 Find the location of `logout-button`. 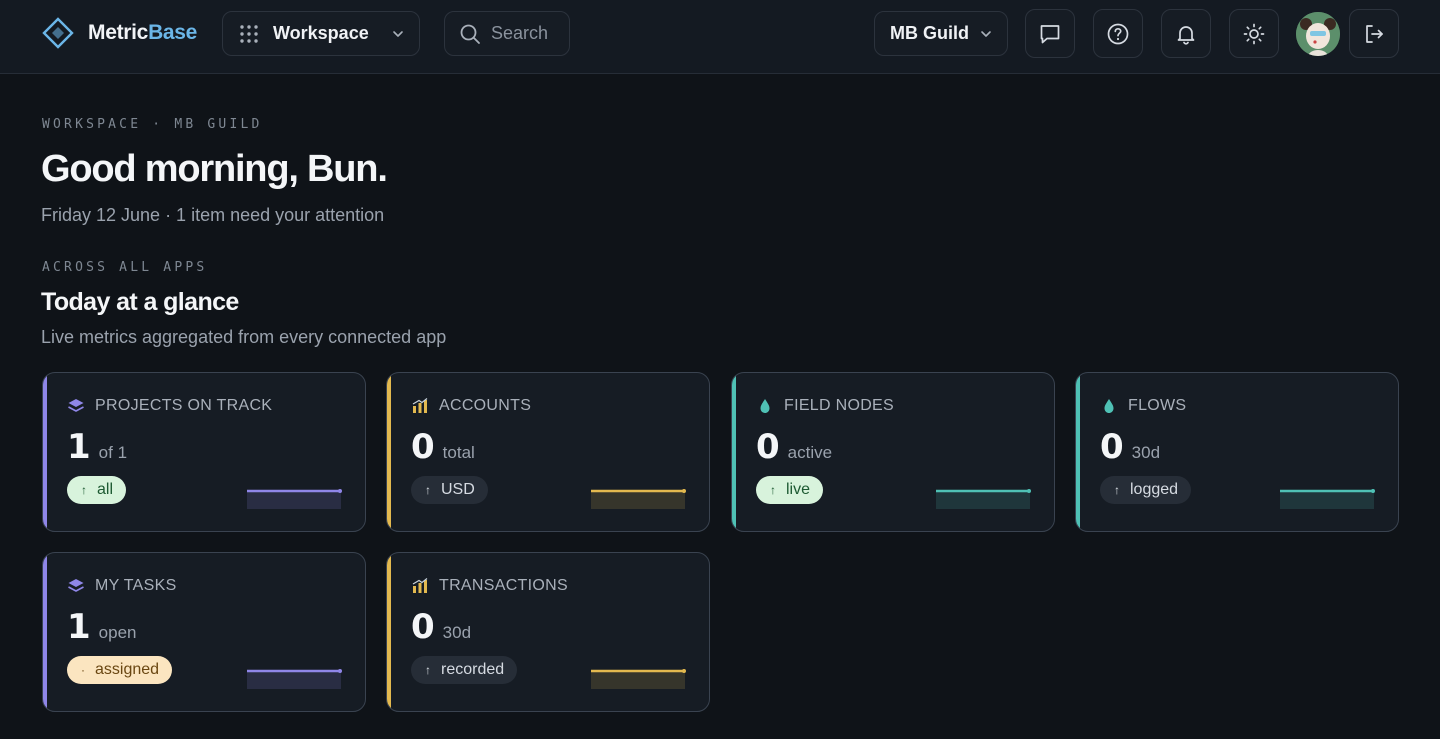

logout-button is located at coordinates (1374, 33).